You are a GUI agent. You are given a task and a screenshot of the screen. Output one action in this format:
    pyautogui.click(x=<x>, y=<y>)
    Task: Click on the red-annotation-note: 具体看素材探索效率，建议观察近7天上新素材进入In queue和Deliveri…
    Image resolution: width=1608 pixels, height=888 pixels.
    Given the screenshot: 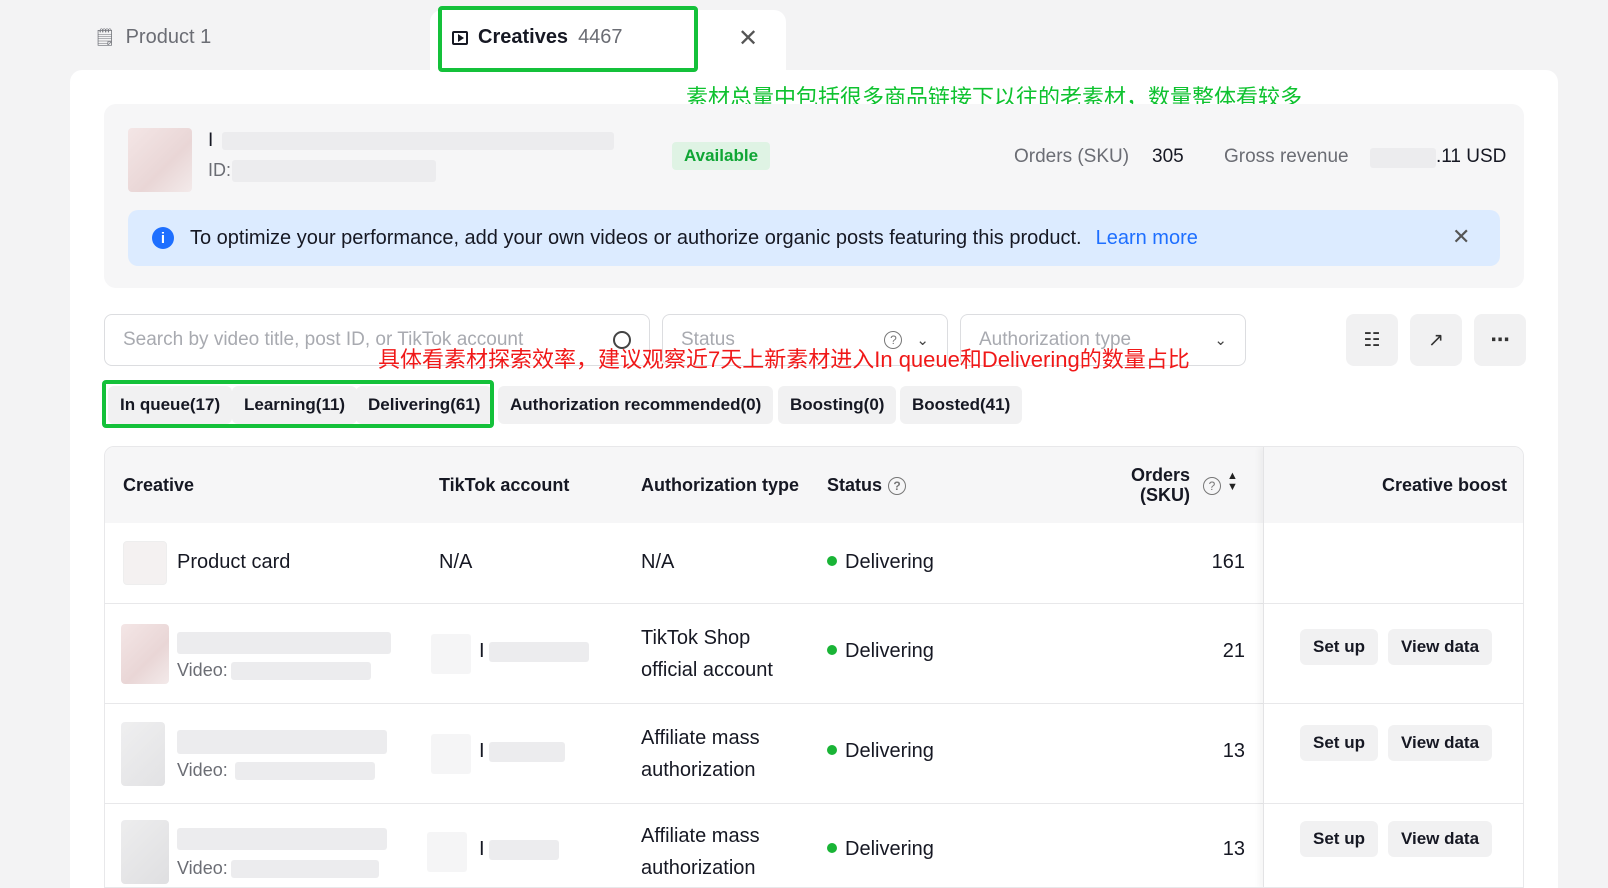 What is the action you would take?
    pyautogui.click(x=784, y=359)
    